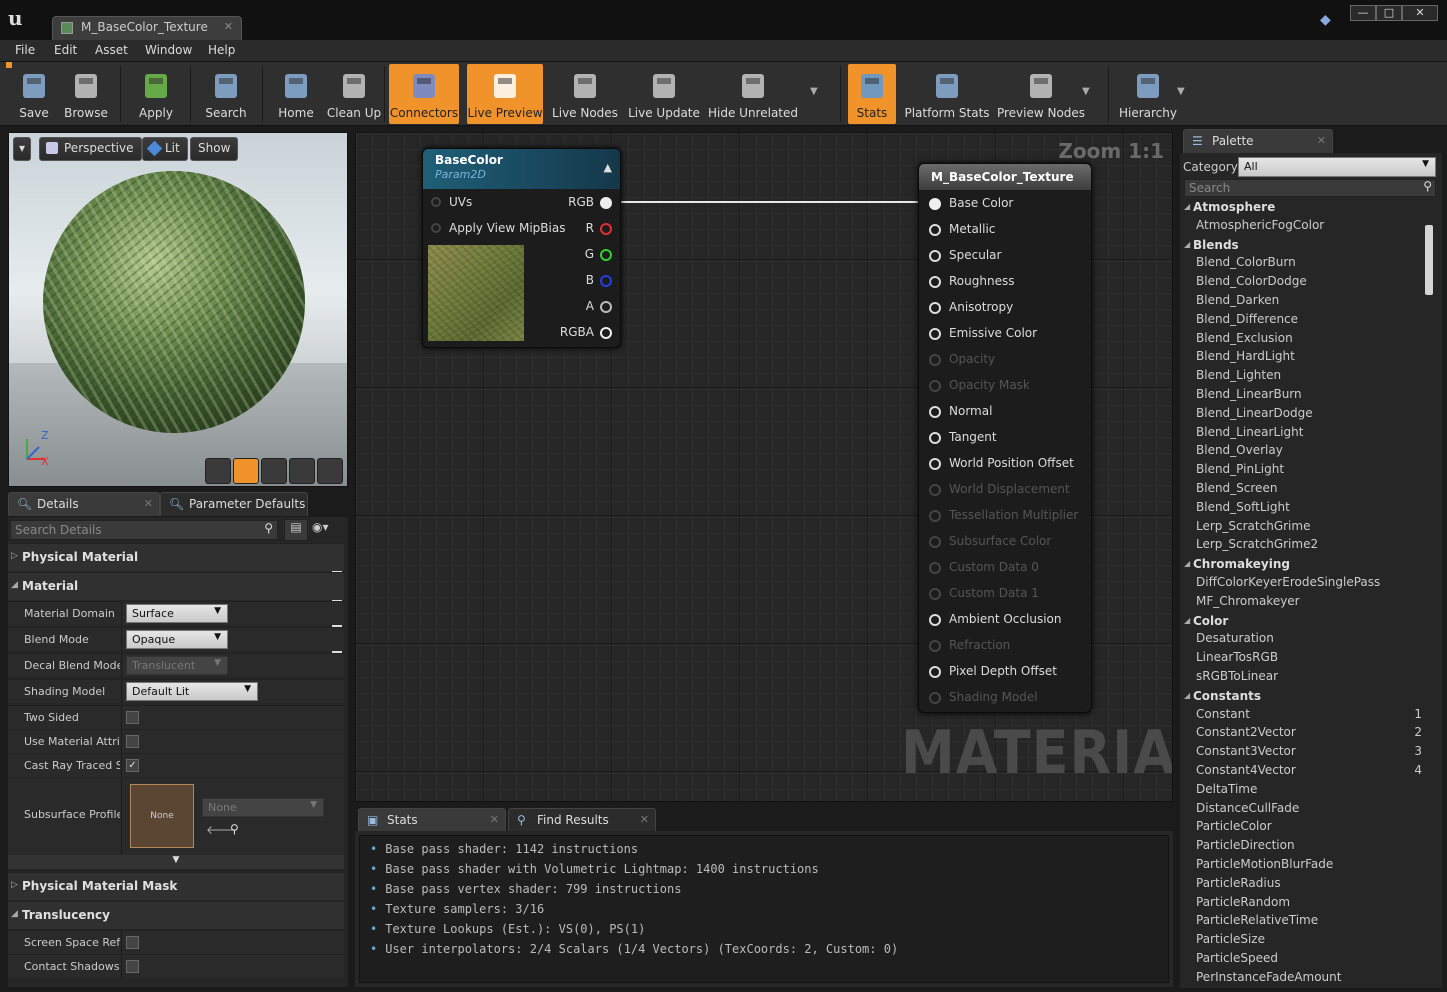  What do you see at coordinates (1309, 622) in the screenshot?
I see `palette-category: ◢ Color` at bounding box center [1309, 622].